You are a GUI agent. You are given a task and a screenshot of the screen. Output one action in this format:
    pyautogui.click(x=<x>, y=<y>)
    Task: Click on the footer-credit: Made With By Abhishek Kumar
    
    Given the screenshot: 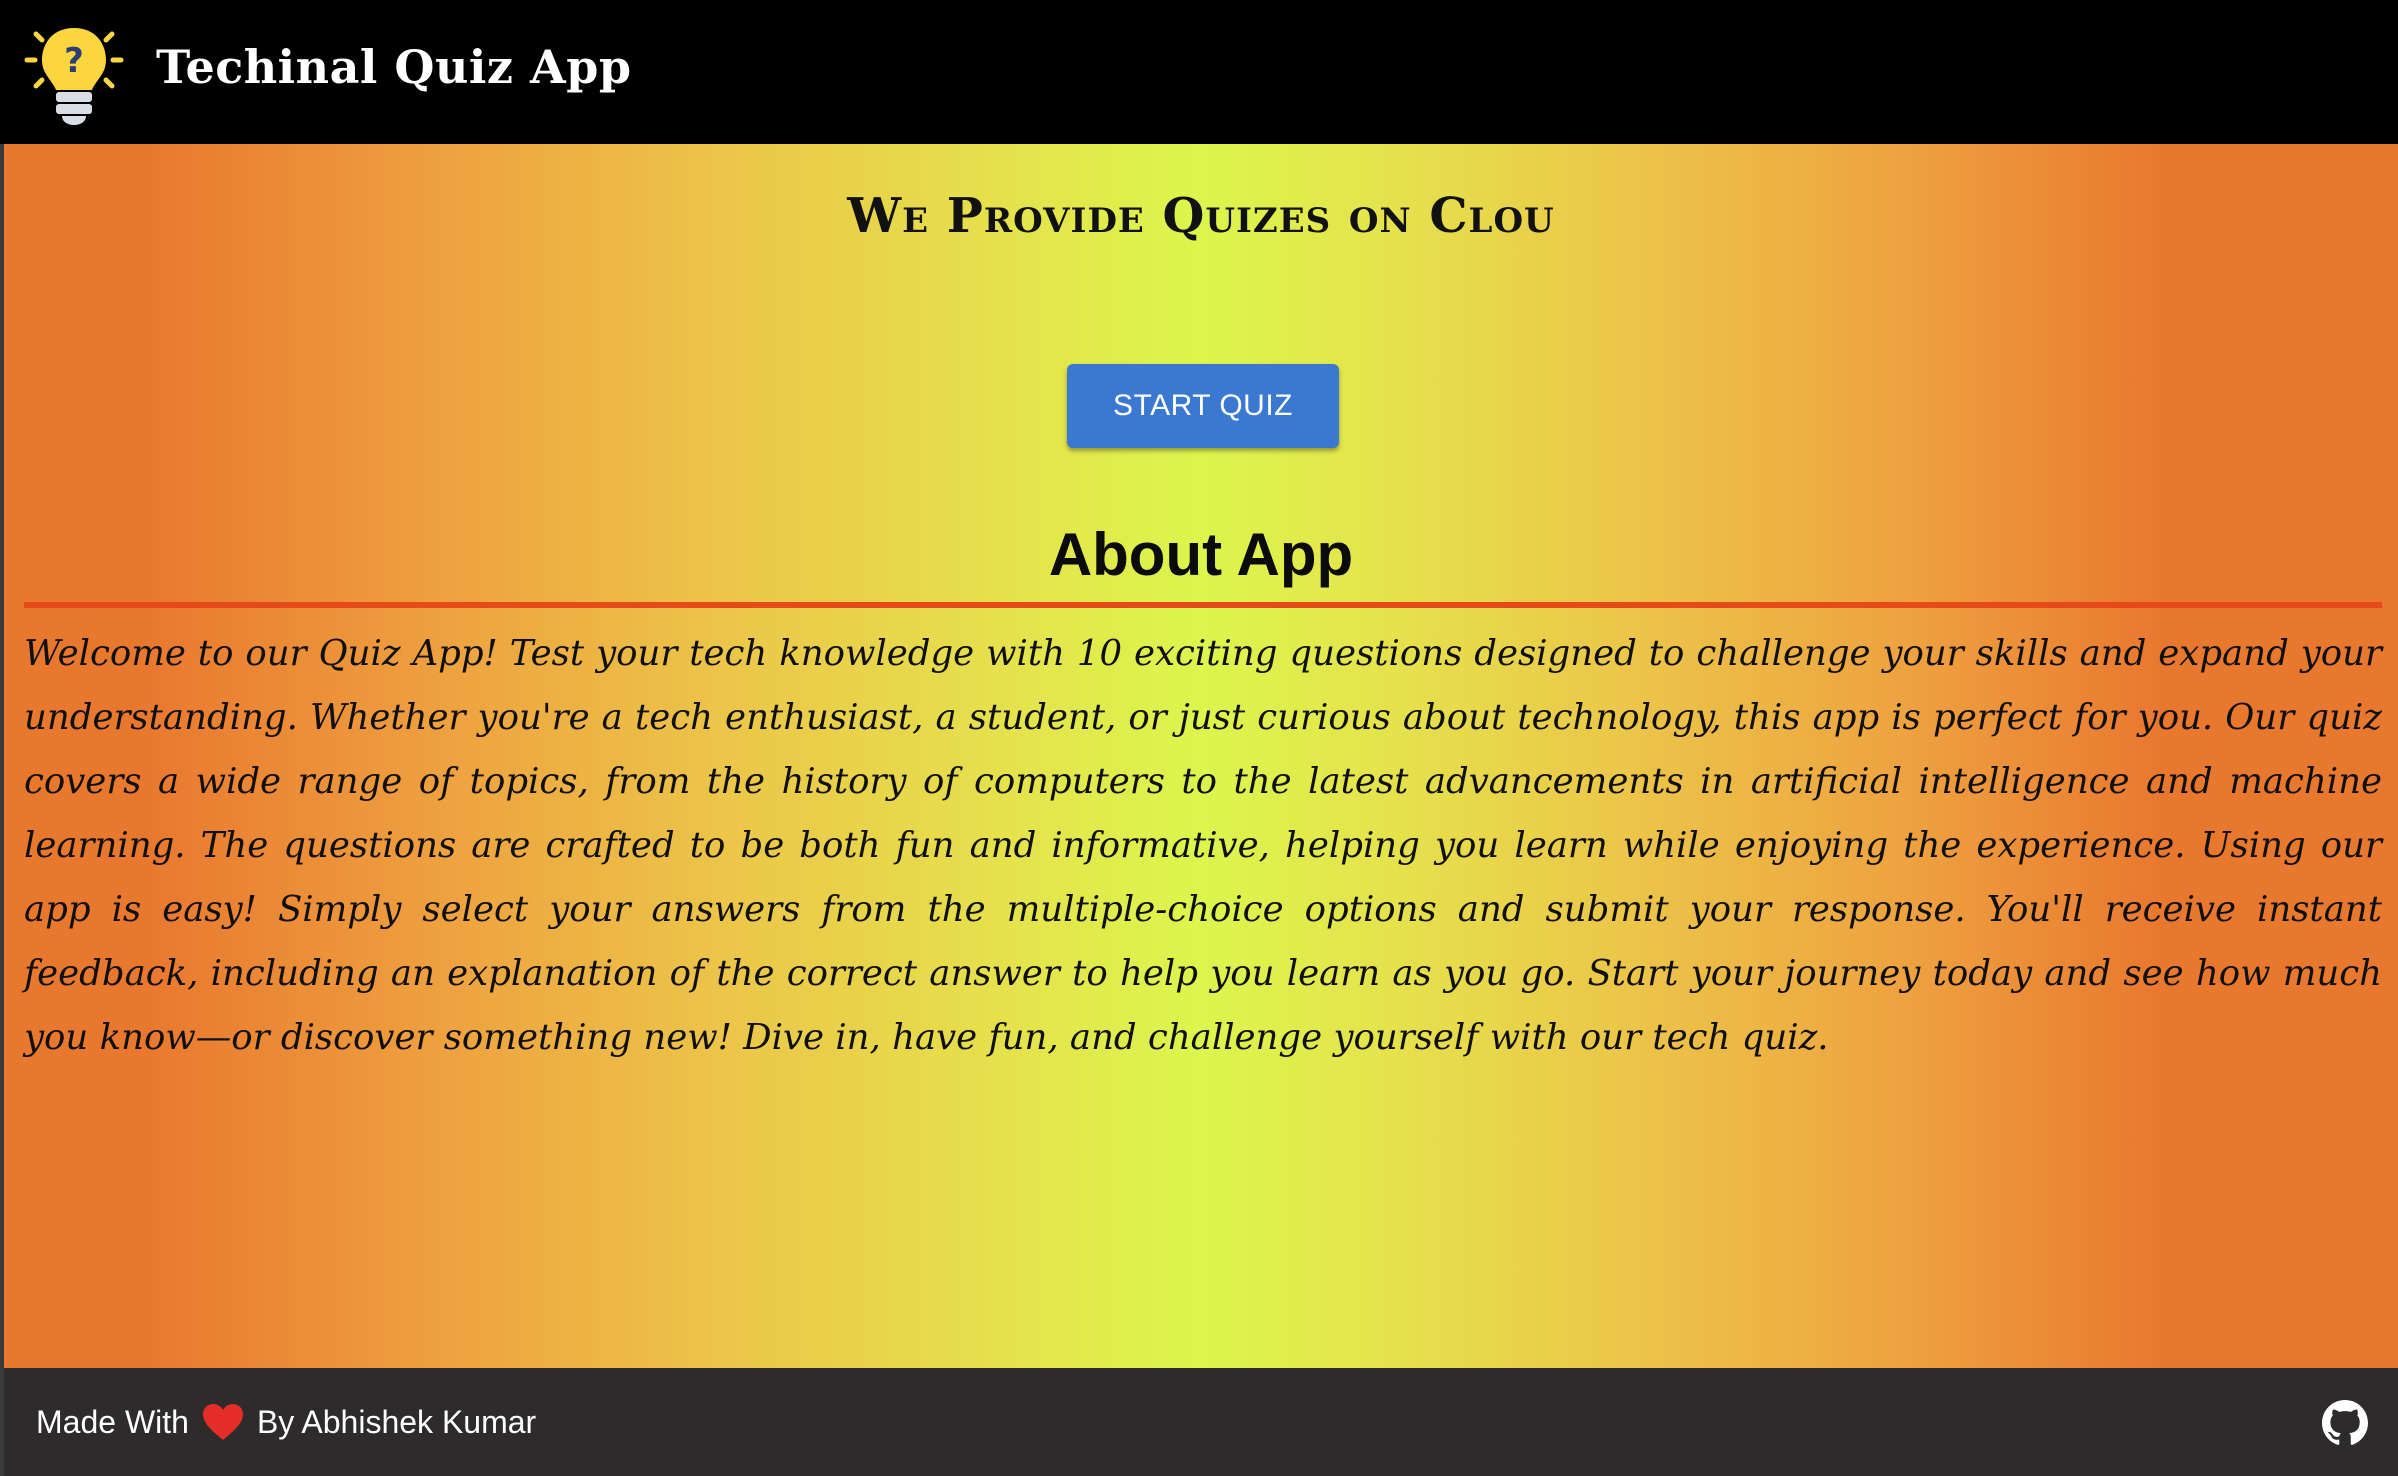 What is the action you would take?
    pyautogui.click(x=286, y=1422)
    